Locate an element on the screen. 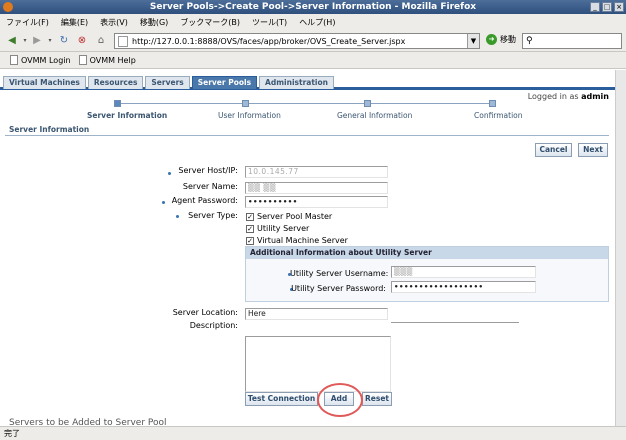 Image resolution: width=626 pixels, height=440 pixels. forward-icon: ▶ is located at coordinates (37, 41).